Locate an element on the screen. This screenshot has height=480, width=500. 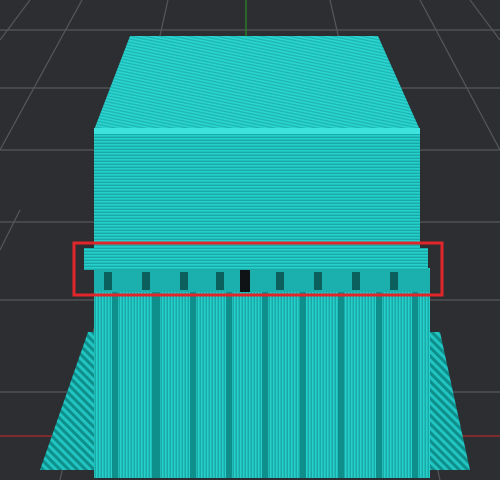
pillar-top-slots is located at coordinates (262, 281).